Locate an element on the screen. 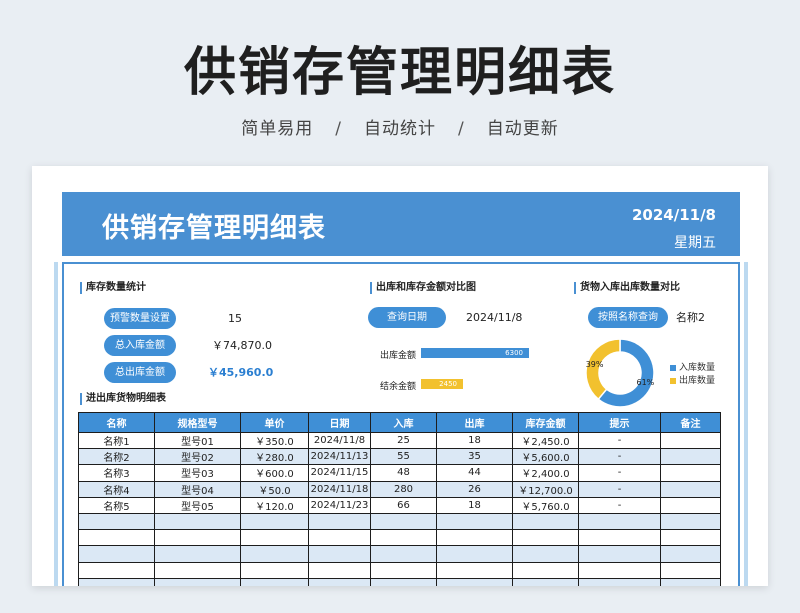 This screenshot has height=613, width=800. cell-out: 44 is located at coordinates (474, 473).